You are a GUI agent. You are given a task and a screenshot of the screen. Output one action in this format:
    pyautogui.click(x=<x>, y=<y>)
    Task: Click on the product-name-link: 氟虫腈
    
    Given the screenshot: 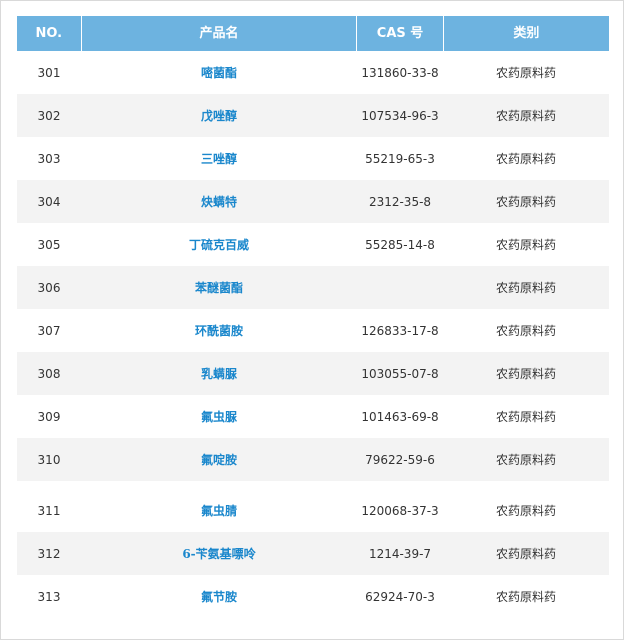 What is the action you would take?
    pyautogui.click(x=219, y=511)
    